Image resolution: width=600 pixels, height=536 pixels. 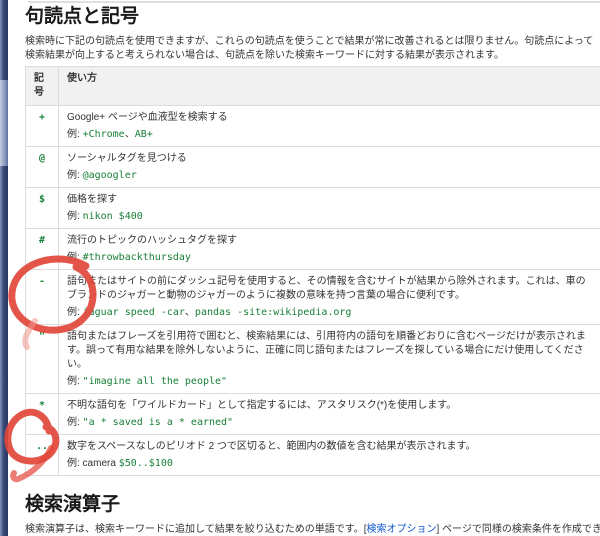 What do you see at coordinates (330, 422) in the screenshot?
I see `usage-example: 例: "a * saved is a * earned"` at bounding box center [330, 422].